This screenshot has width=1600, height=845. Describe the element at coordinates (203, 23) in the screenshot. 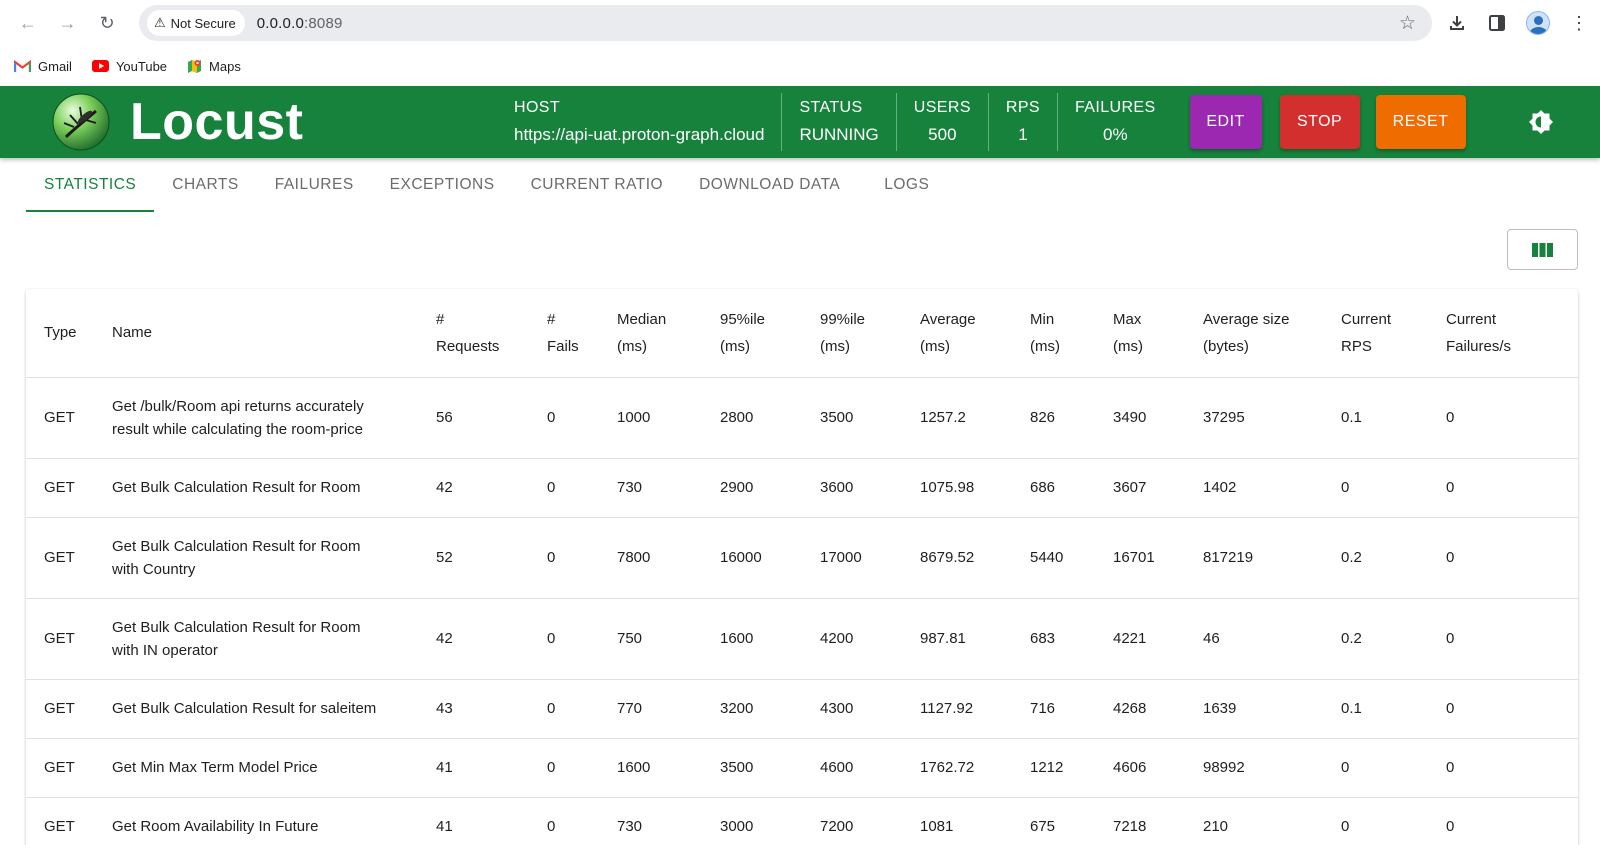

I see `security-label: Not Secure` at that location.